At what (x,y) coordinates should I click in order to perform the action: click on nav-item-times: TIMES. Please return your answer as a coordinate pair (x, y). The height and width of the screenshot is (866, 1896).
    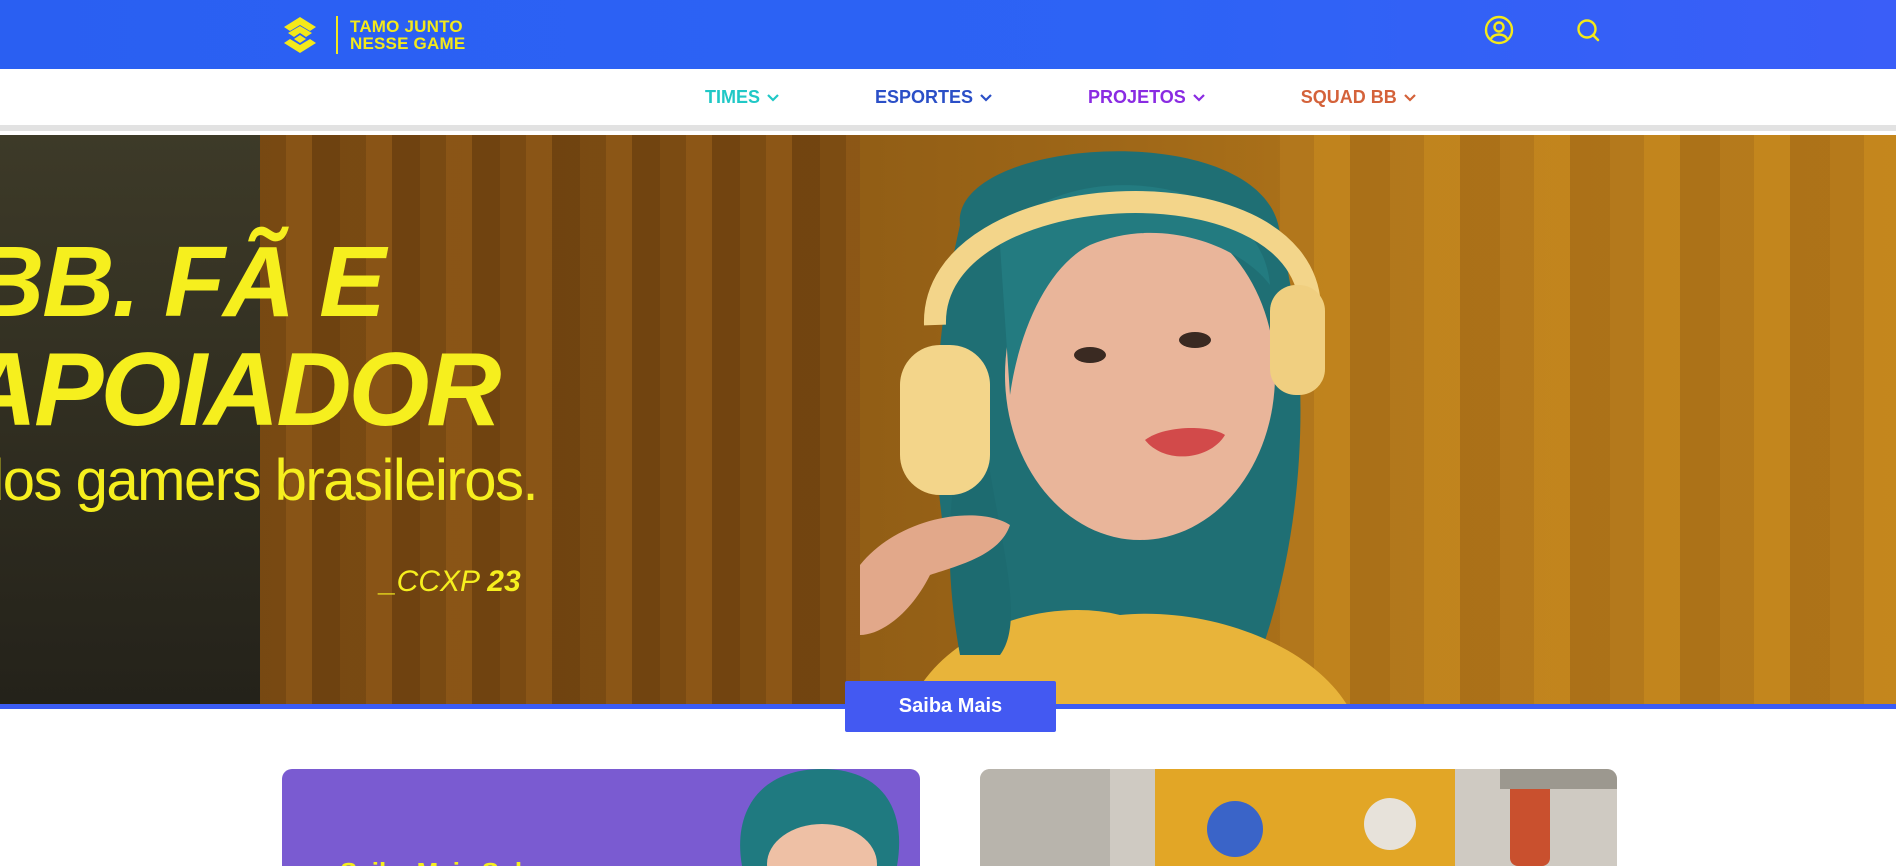
    Looking at the image, I should click on (742, 97).